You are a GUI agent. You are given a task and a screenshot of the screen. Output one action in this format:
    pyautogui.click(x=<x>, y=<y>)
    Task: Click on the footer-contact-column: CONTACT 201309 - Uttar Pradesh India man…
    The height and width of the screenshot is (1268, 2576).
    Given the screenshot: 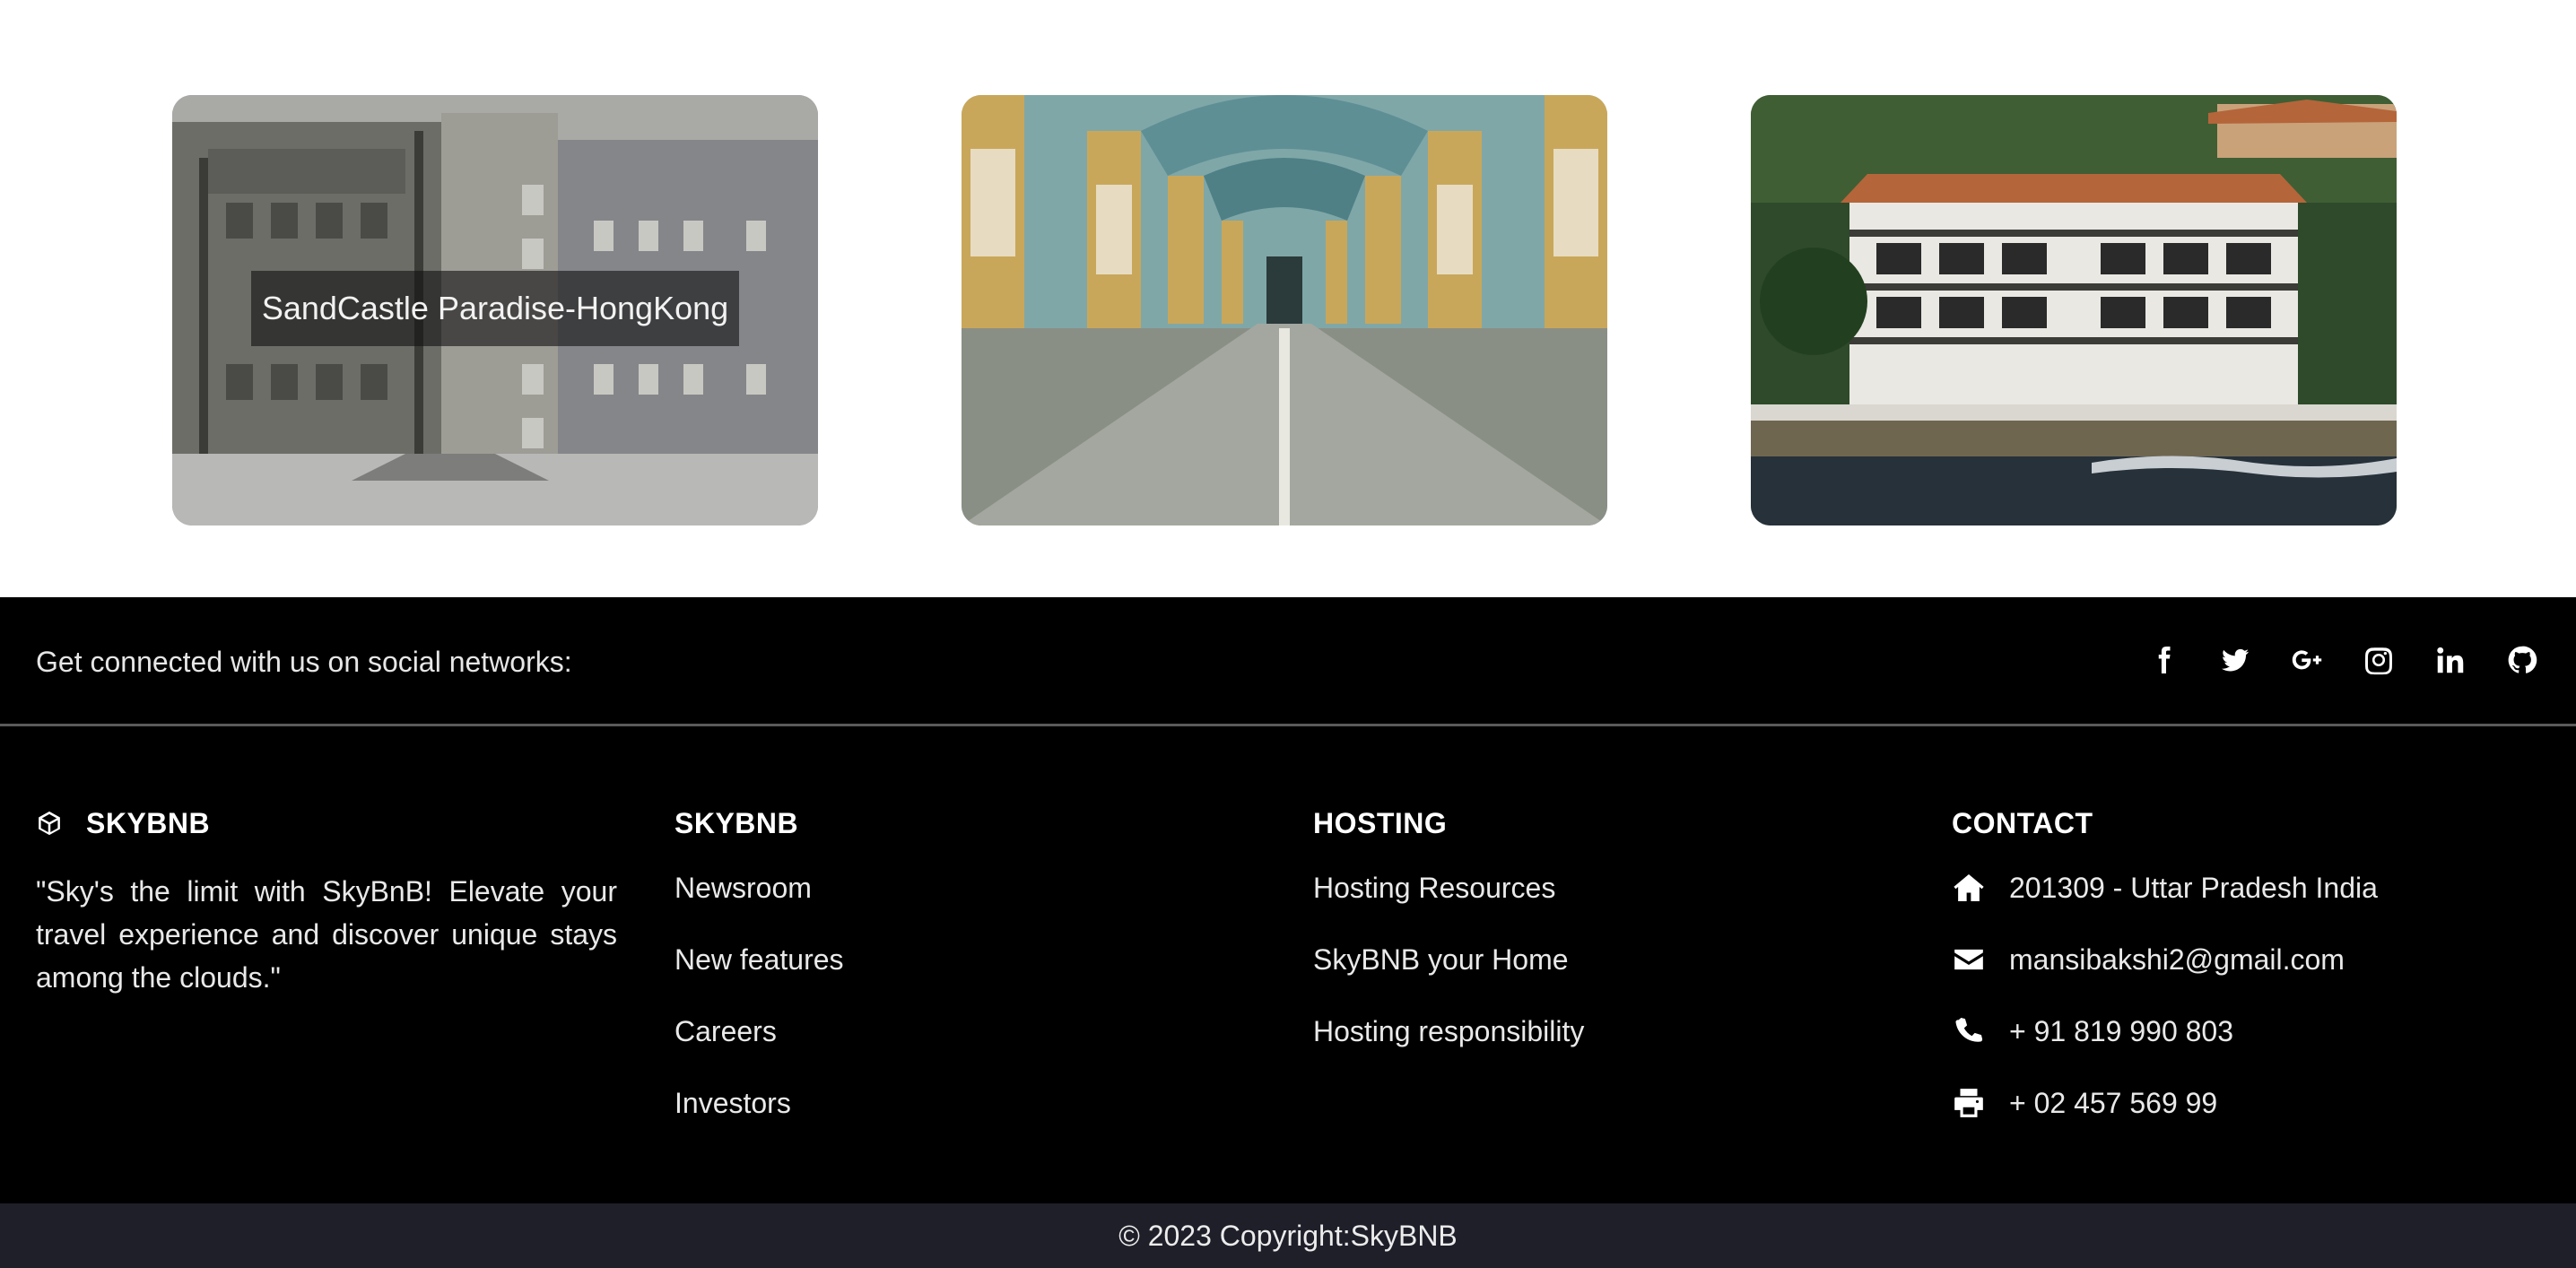 What is the action you would take?
    pyautogui.click(x=2248, y=978)
    